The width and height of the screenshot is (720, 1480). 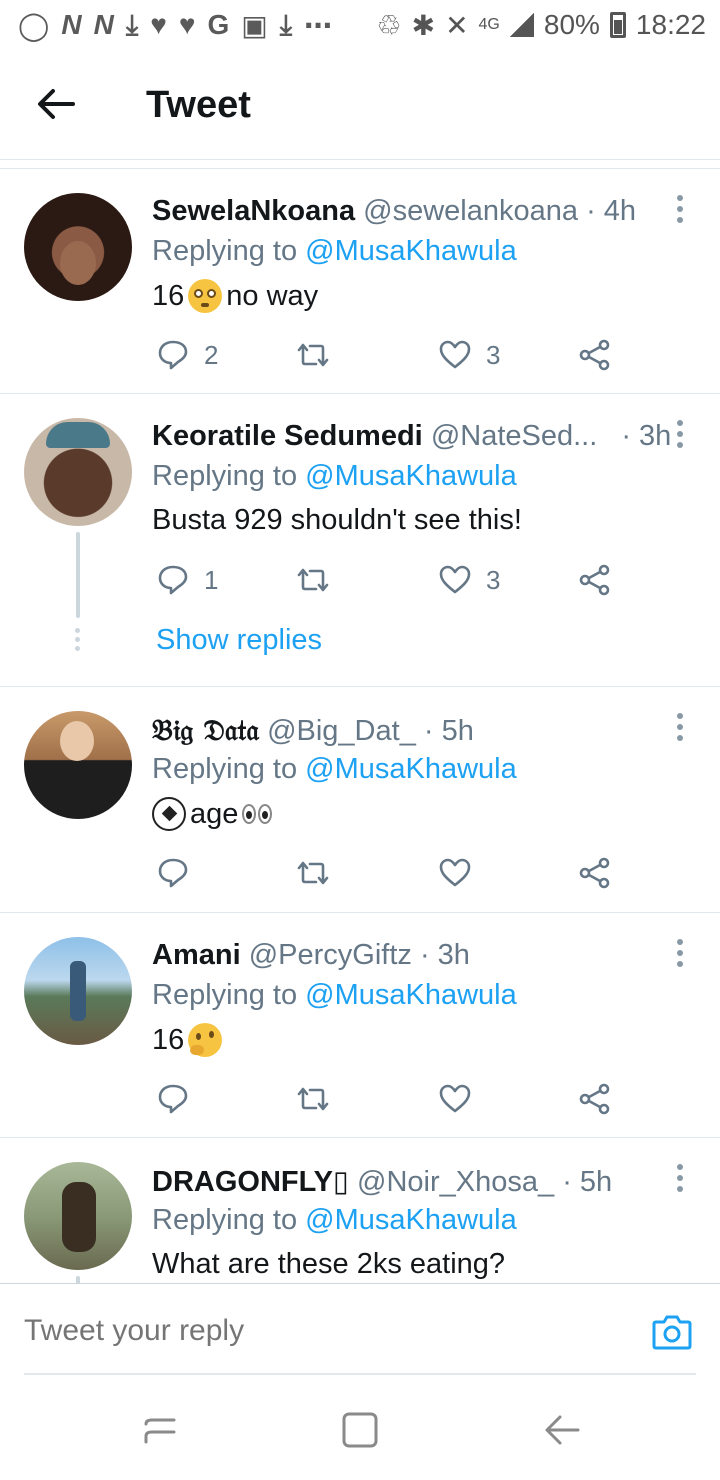 I want to click on page-title: Tweet, so click(x=198, y=105).